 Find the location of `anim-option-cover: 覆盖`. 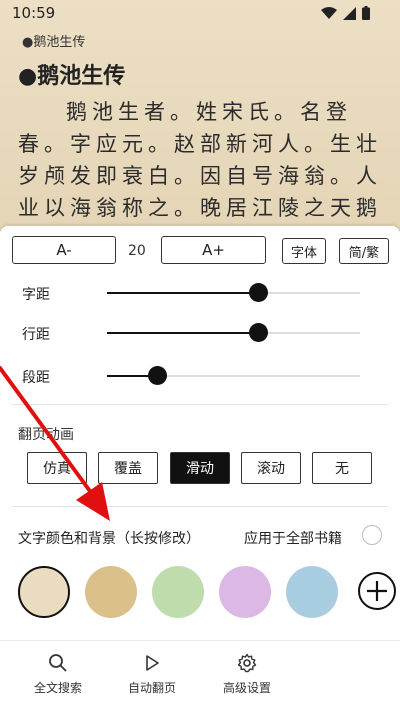

anim-option-cover: 覆盖 is located at coordinates (128, 468).